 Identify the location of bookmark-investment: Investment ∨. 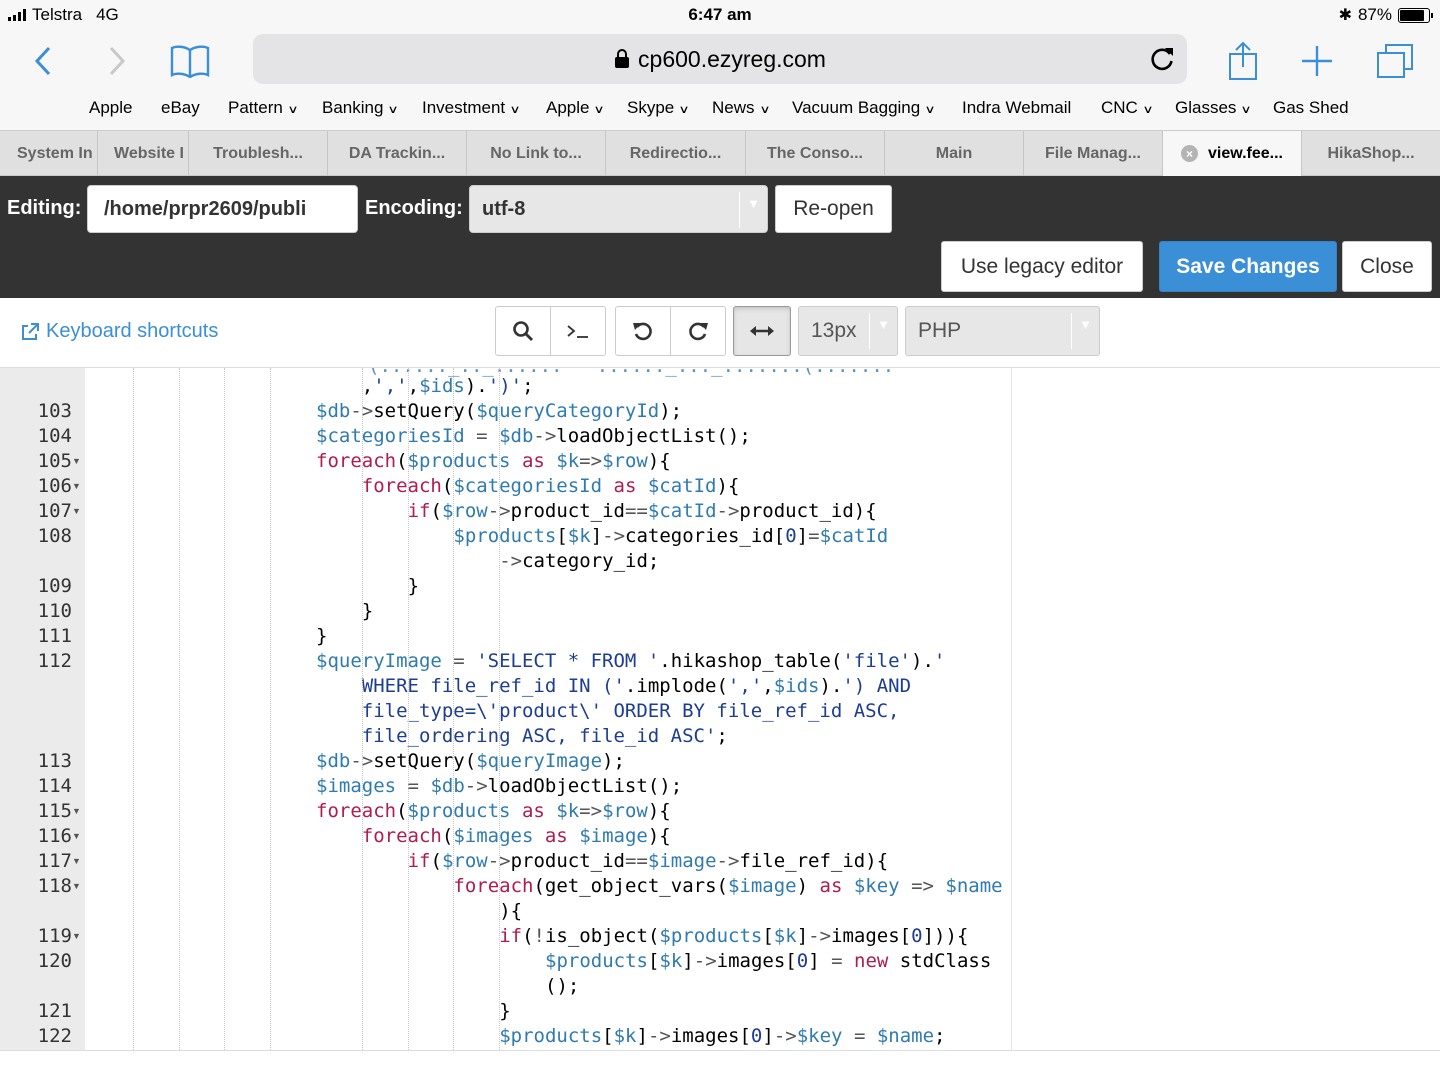
(471, 108).